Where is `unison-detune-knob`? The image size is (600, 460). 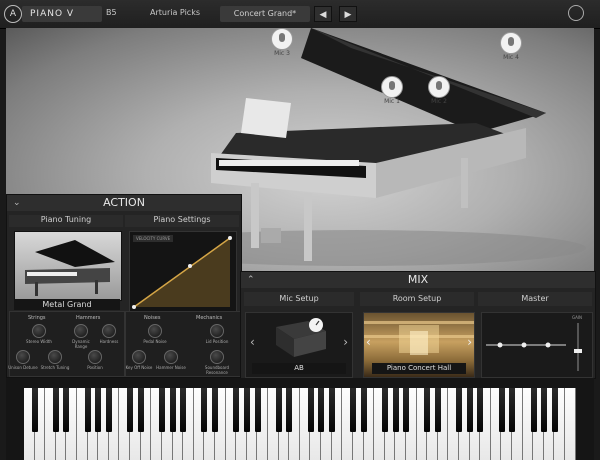 unison-detune-knob is located at coordinates (23, 357).